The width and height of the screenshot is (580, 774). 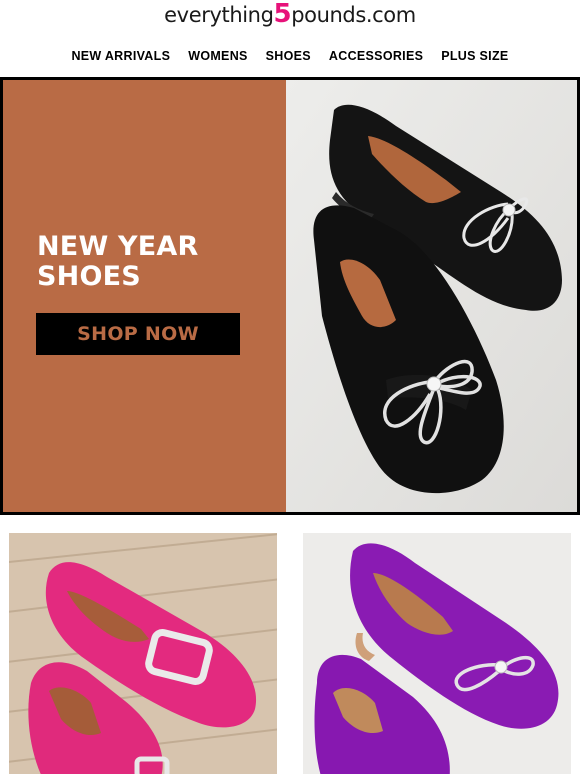 I want to click on product-tile-pink-loafers, so click(x=143, y=653).